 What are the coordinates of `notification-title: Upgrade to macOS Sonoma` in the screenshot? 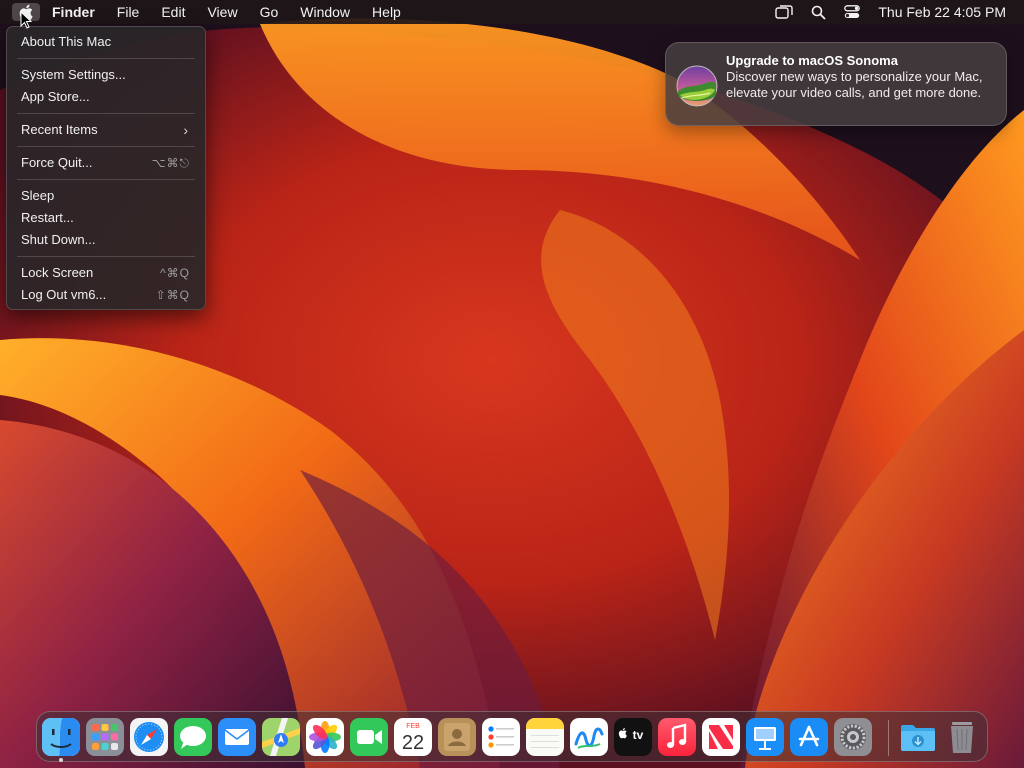 It's located at (812, 60).